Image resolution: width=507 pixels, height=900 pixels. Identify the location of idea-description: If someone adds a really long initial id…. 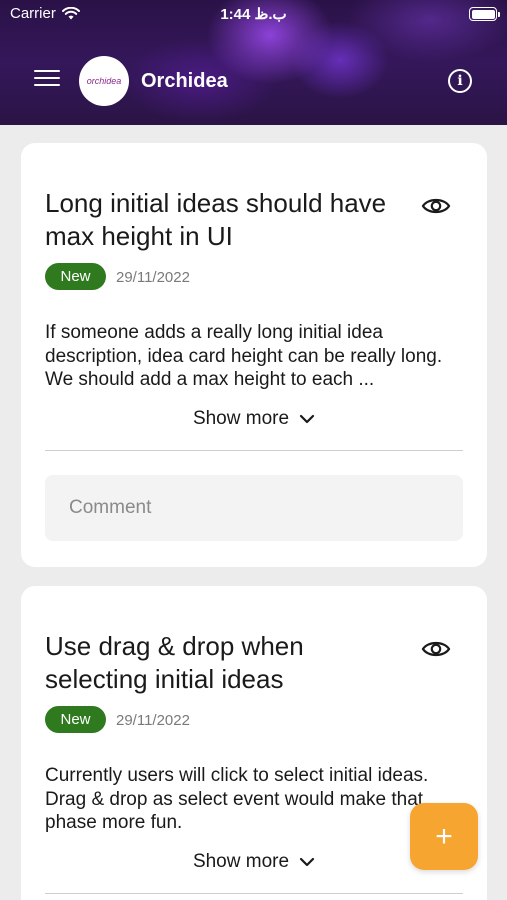
(244, 356).